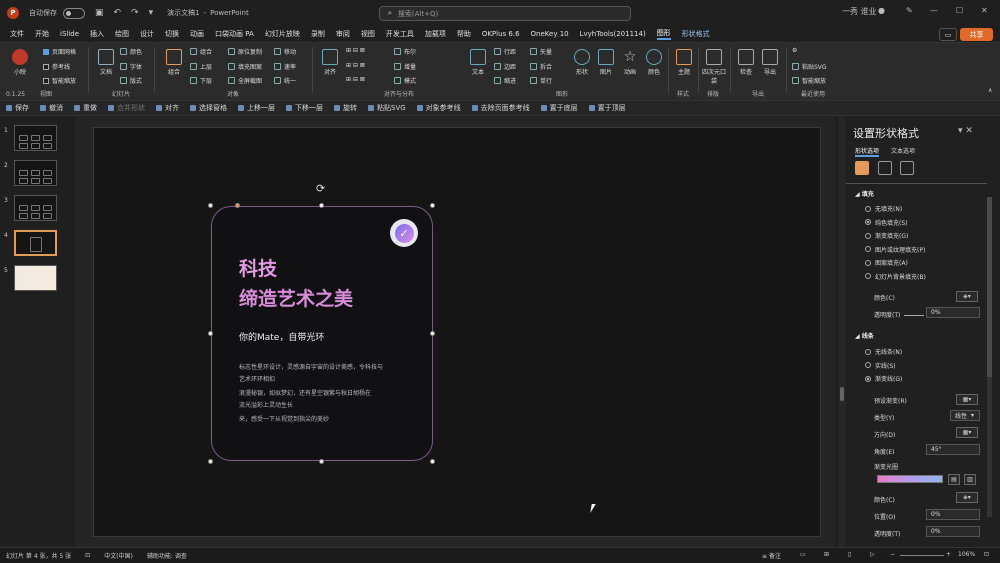  Describe the element at coordinates (803, 554) in the screenshot. I see `normal-view-icon: ▭` at that location.